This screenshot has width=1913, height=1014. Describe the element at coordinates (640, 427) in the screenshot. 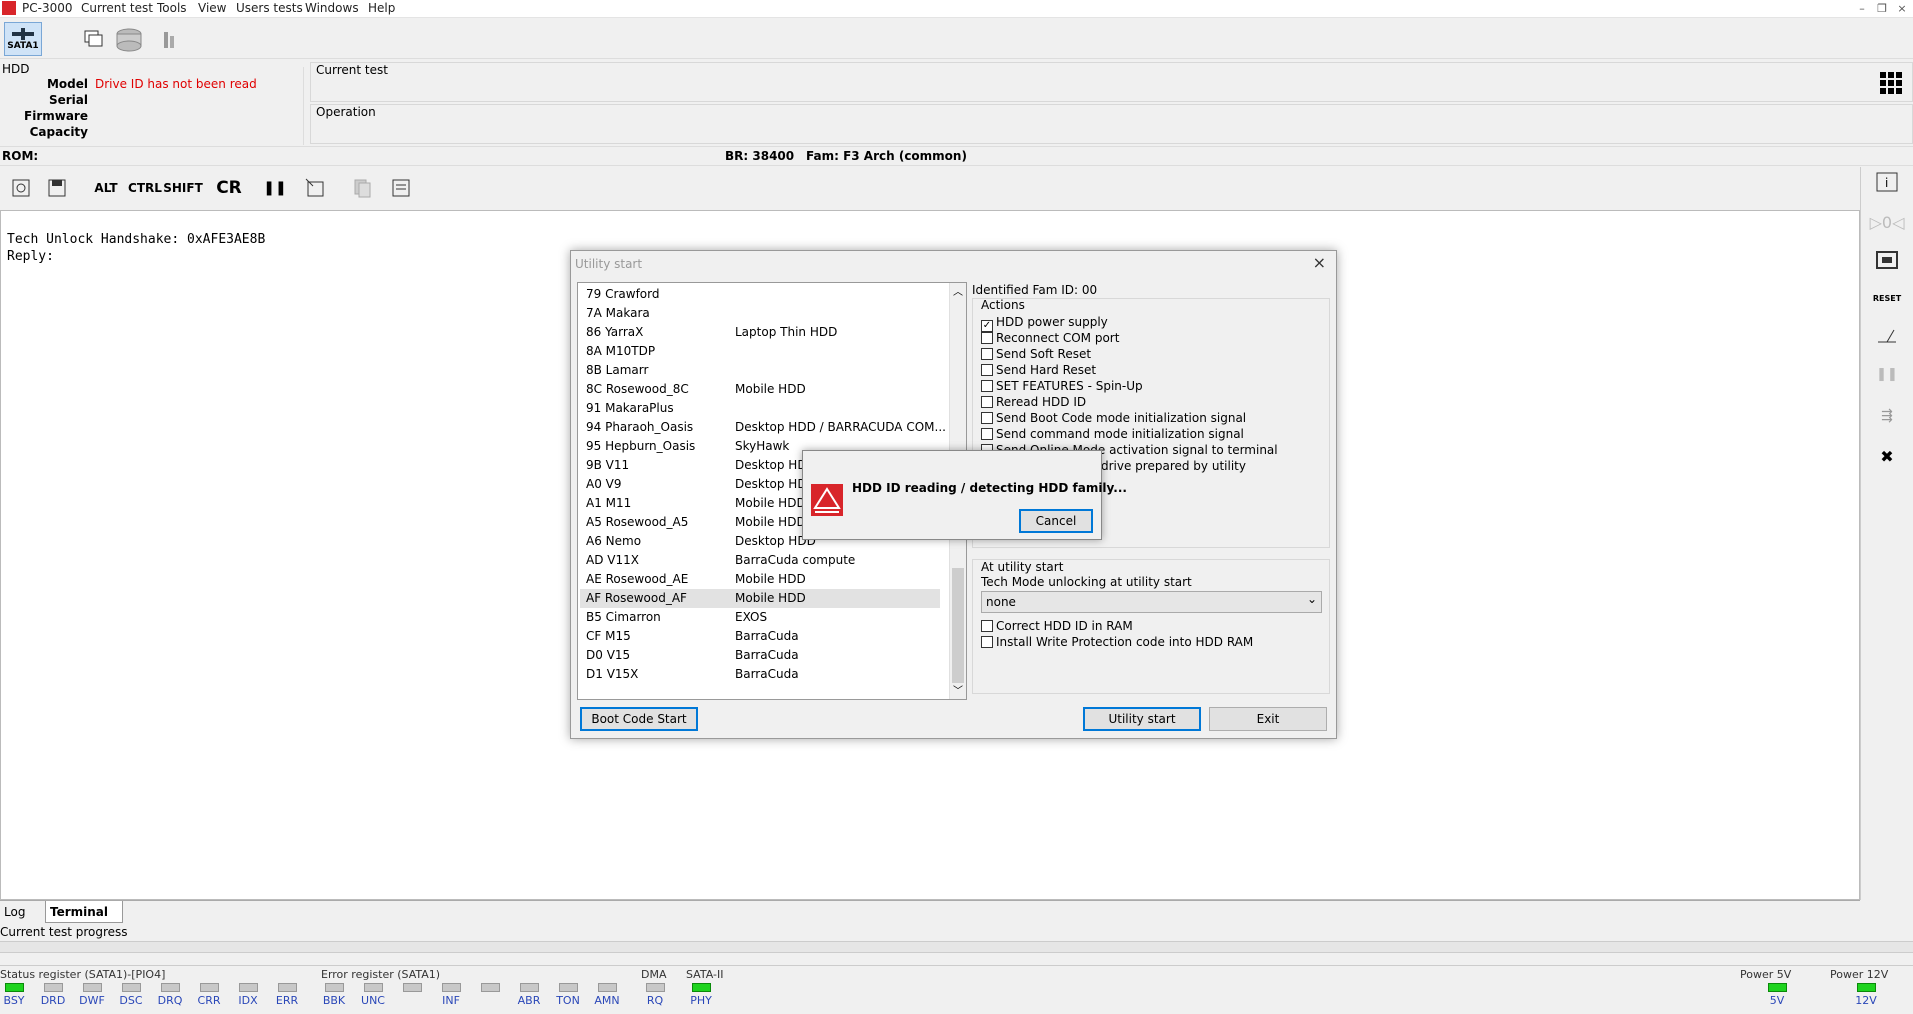

I see `family-id: 94 Pharaoh_Oasis` at that location.